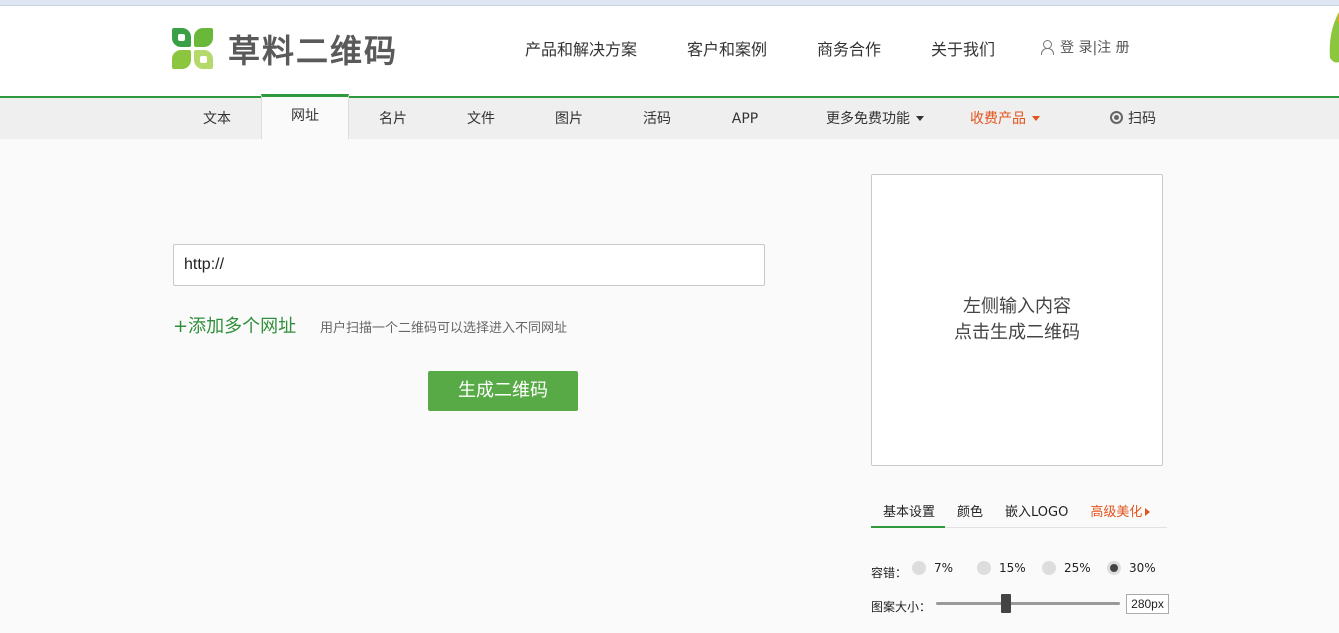 This screenshot has height=633, width=1339. Describe the element at coordinates (1334, 37) in the screenshot. I see `leaf-decoration-icon` at that location.